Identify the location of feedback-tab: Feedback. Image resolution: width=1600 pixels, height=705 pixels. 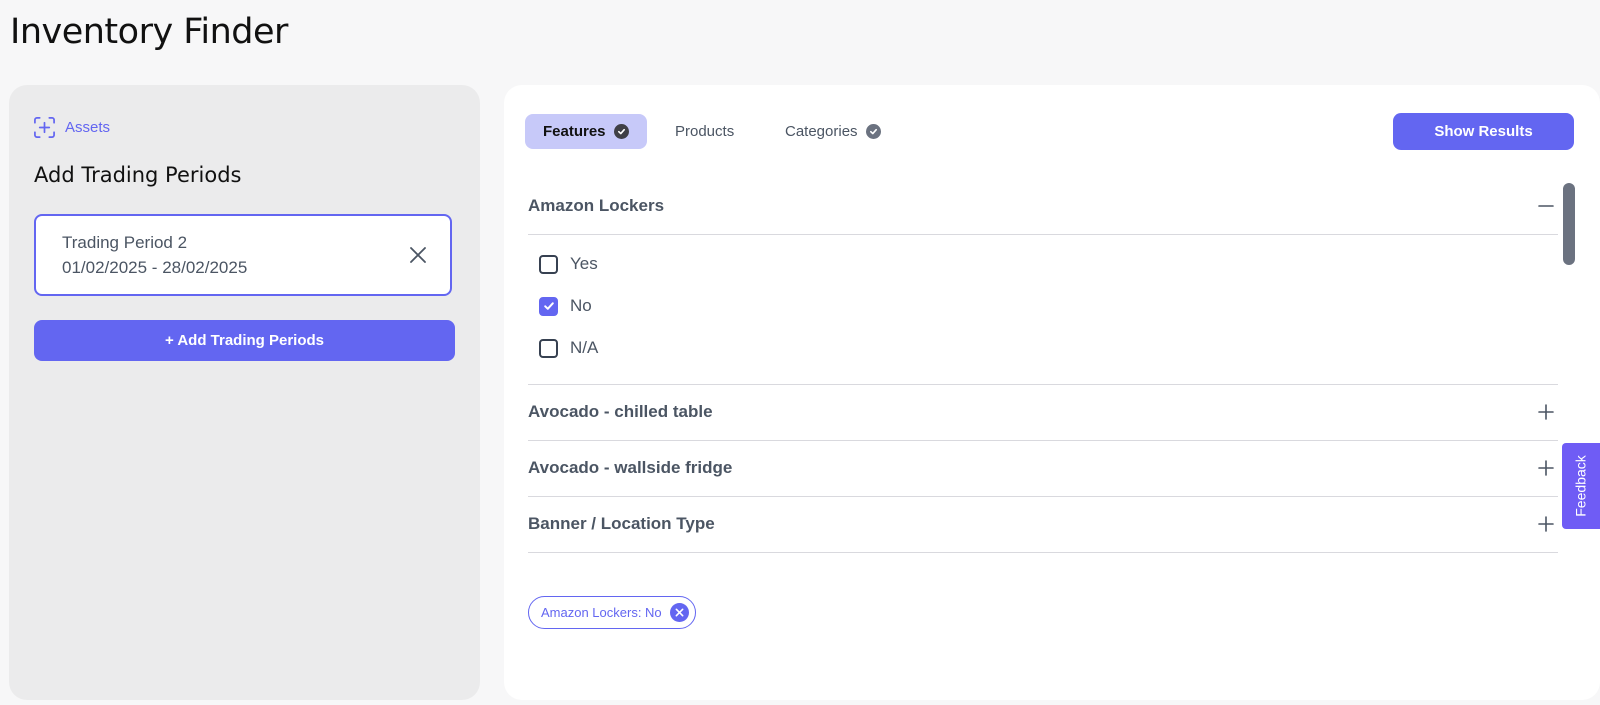
(1581, 486).